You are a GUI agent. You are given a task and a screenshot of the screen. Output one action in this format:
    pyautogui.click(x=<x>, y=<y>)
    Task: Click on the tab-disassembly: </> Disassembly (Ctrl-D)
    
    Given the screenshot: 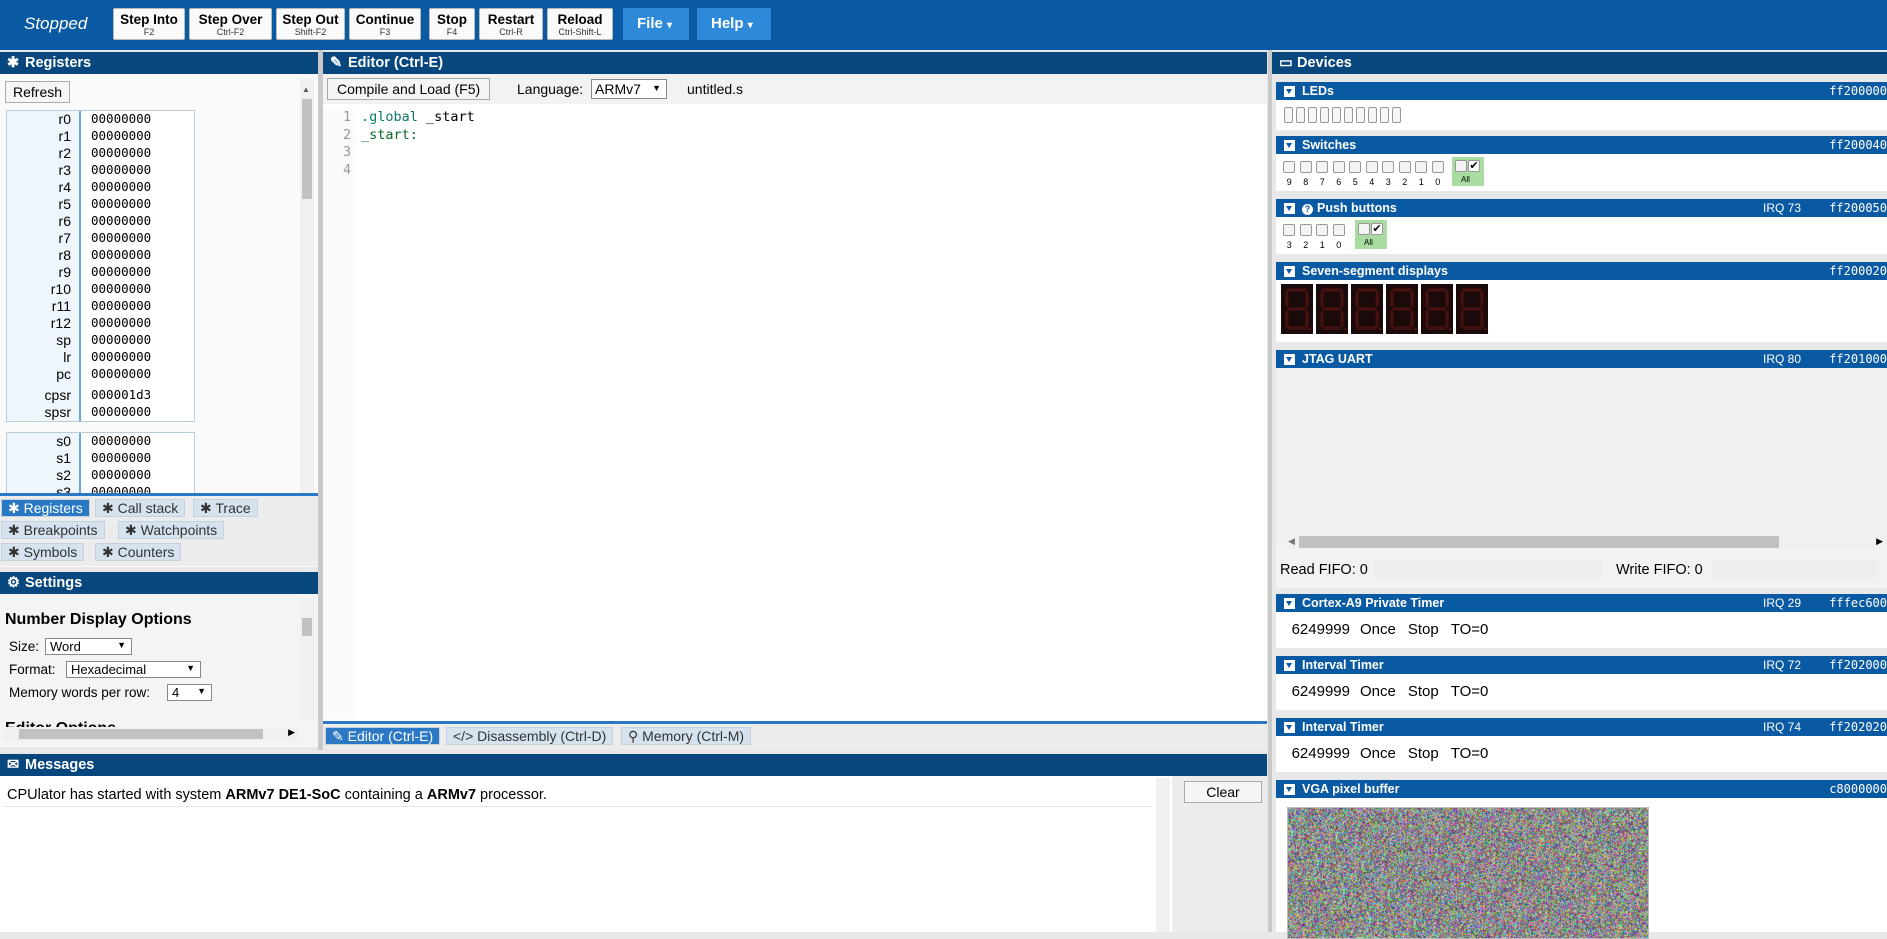 What is the action you would take?
    pyautogui.click(x=530, y=736)
    